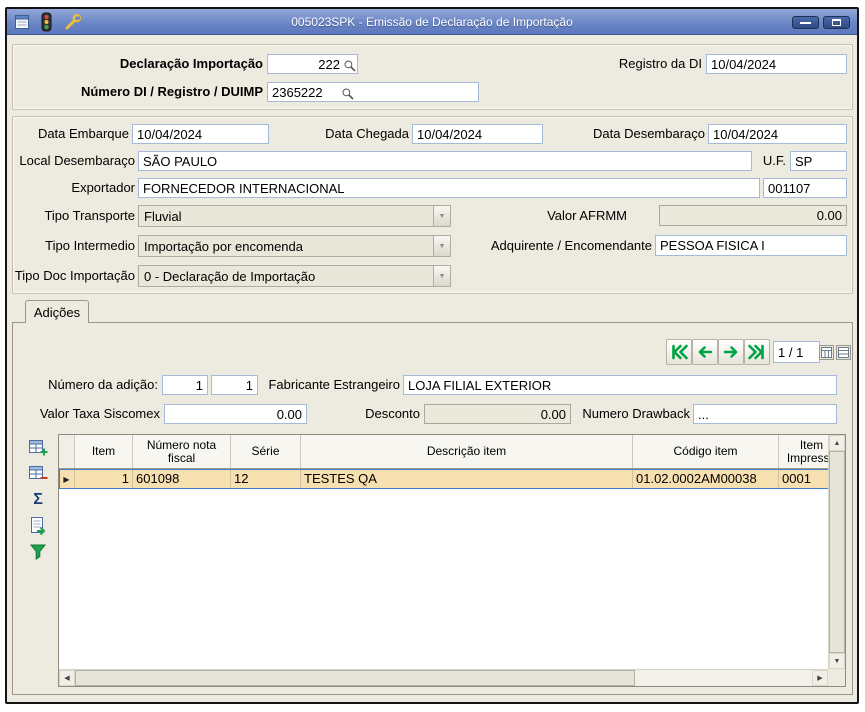 The image size is (865, 712). What do you see at coordinates (796, 352) in the screenshot?
I see `record-pager-input` at bounding box center [796, 352].